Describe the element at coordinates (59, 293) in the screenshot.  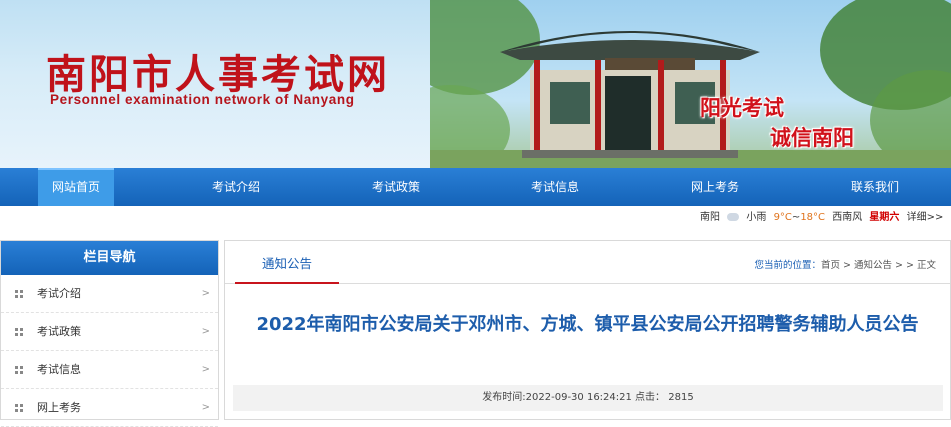
I see `sidebar-item-label: 考试介绍` at that location.